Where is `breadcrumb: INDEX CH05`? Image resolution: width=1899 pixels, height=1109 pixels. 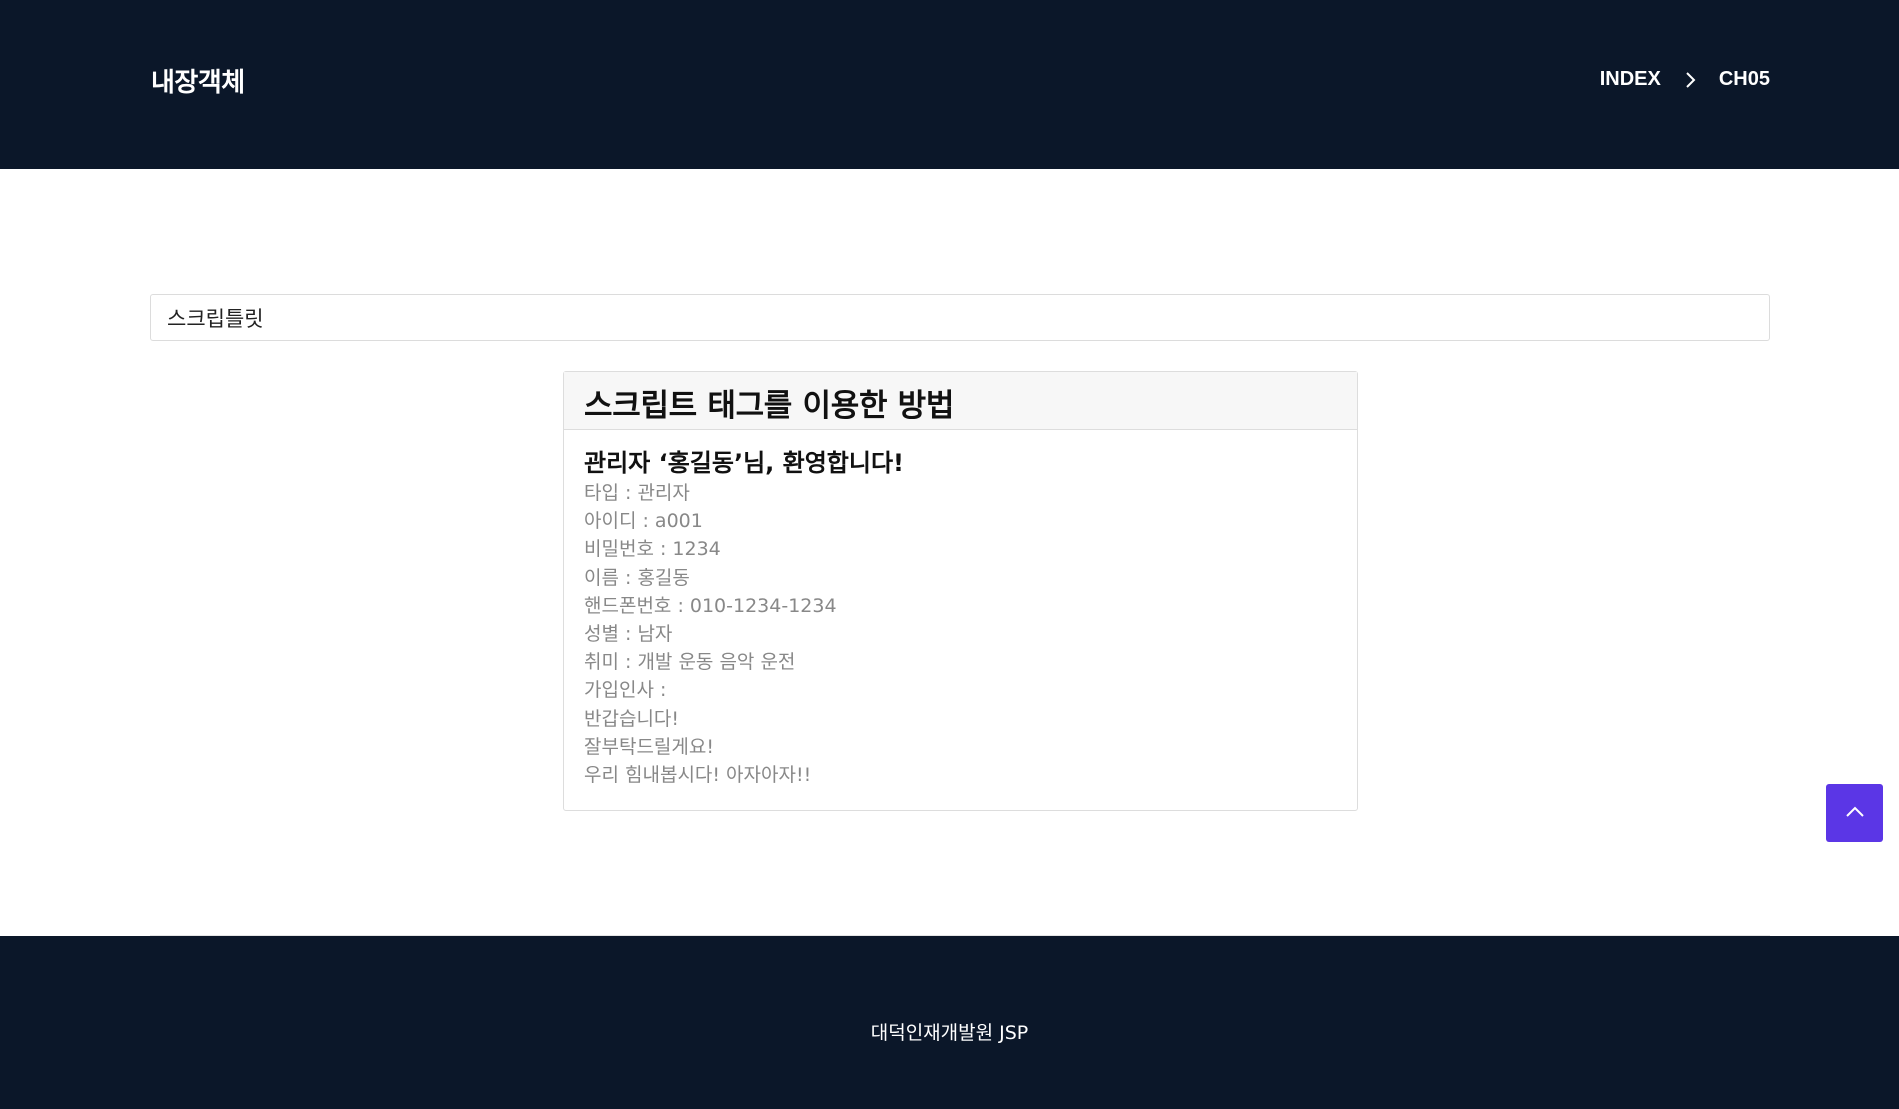 breadcrumb: INDEX CH05 is located at coordinates (1685, 79).